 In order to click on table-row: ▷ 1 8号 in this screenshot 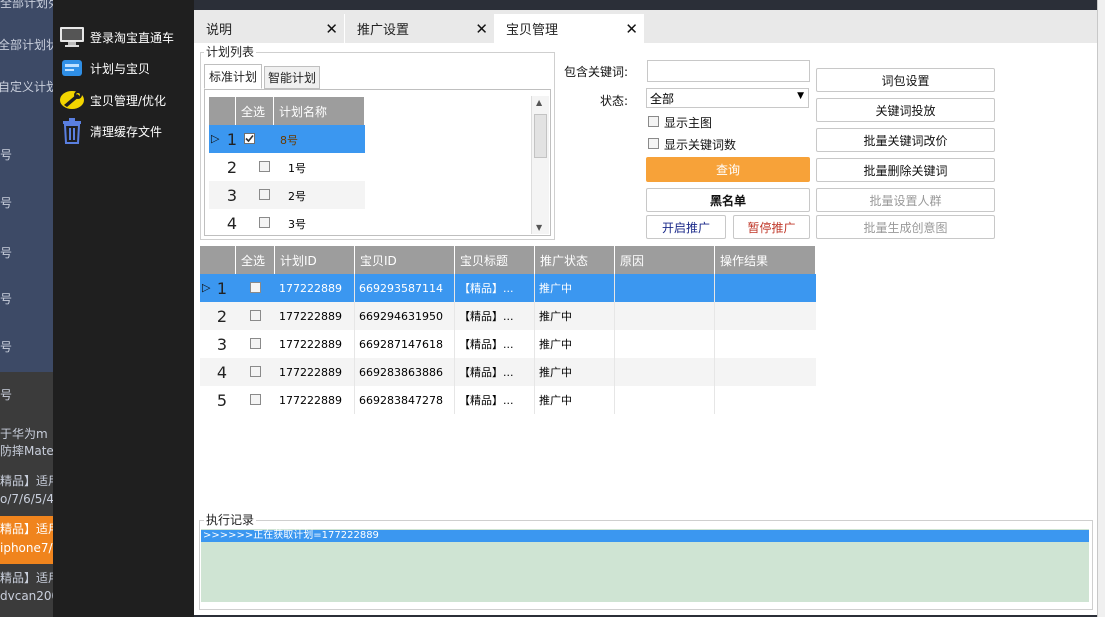, I will do `click(287, 139)`.